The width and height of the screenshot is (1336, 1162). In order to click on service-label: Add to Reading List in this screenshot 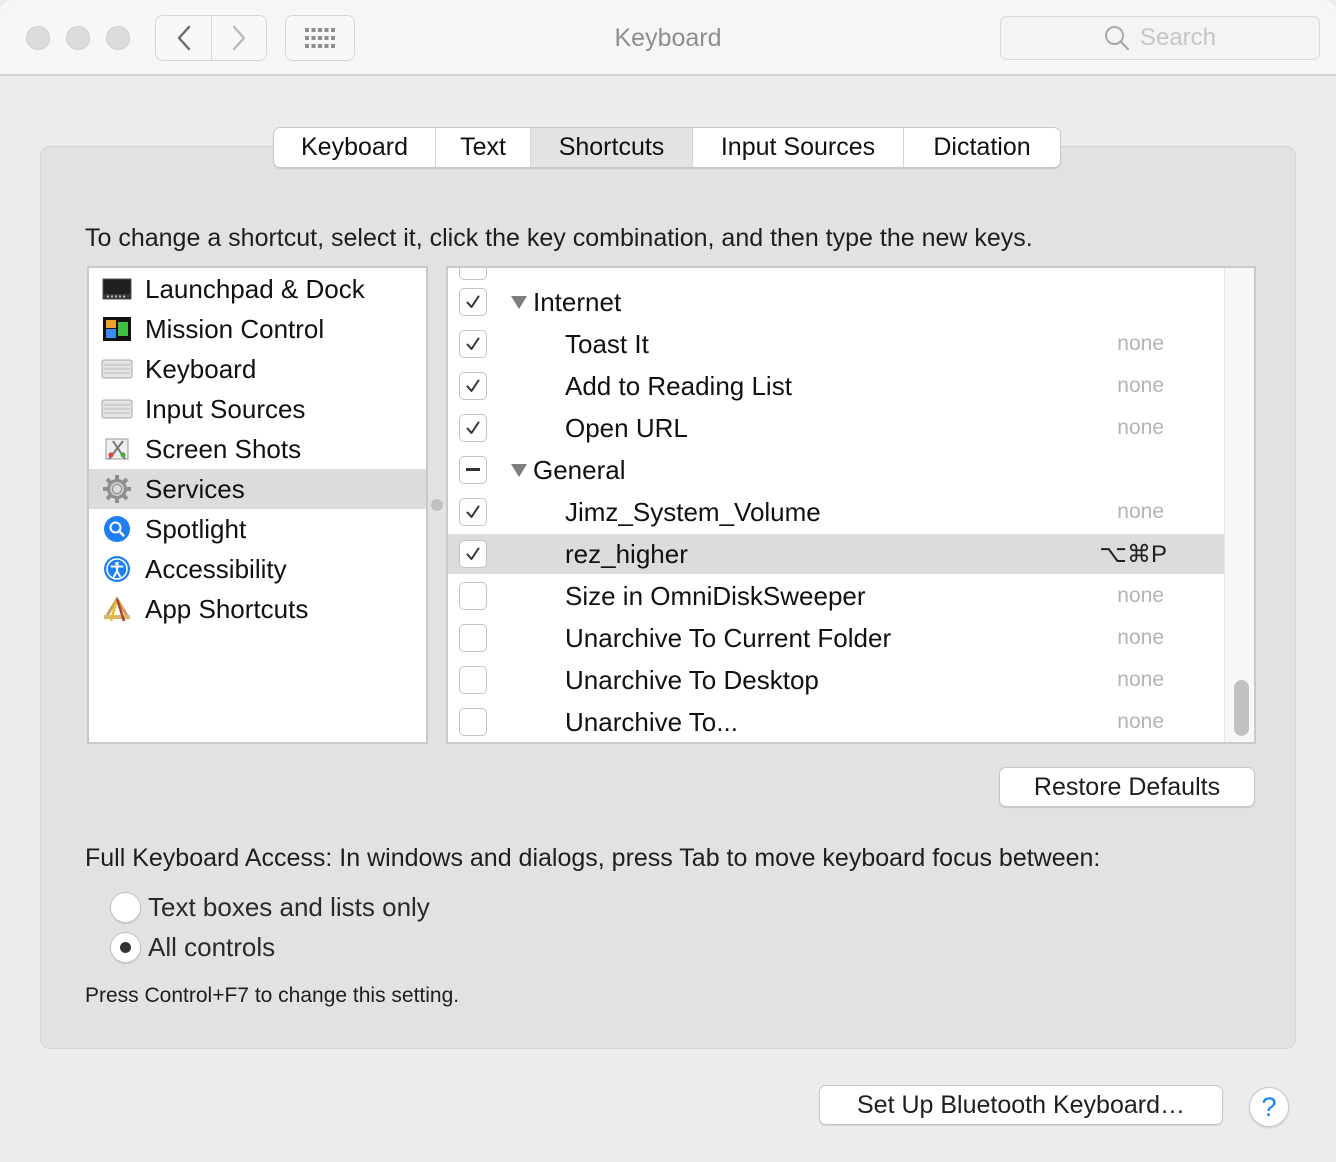, I will do `click(678, 385)`.